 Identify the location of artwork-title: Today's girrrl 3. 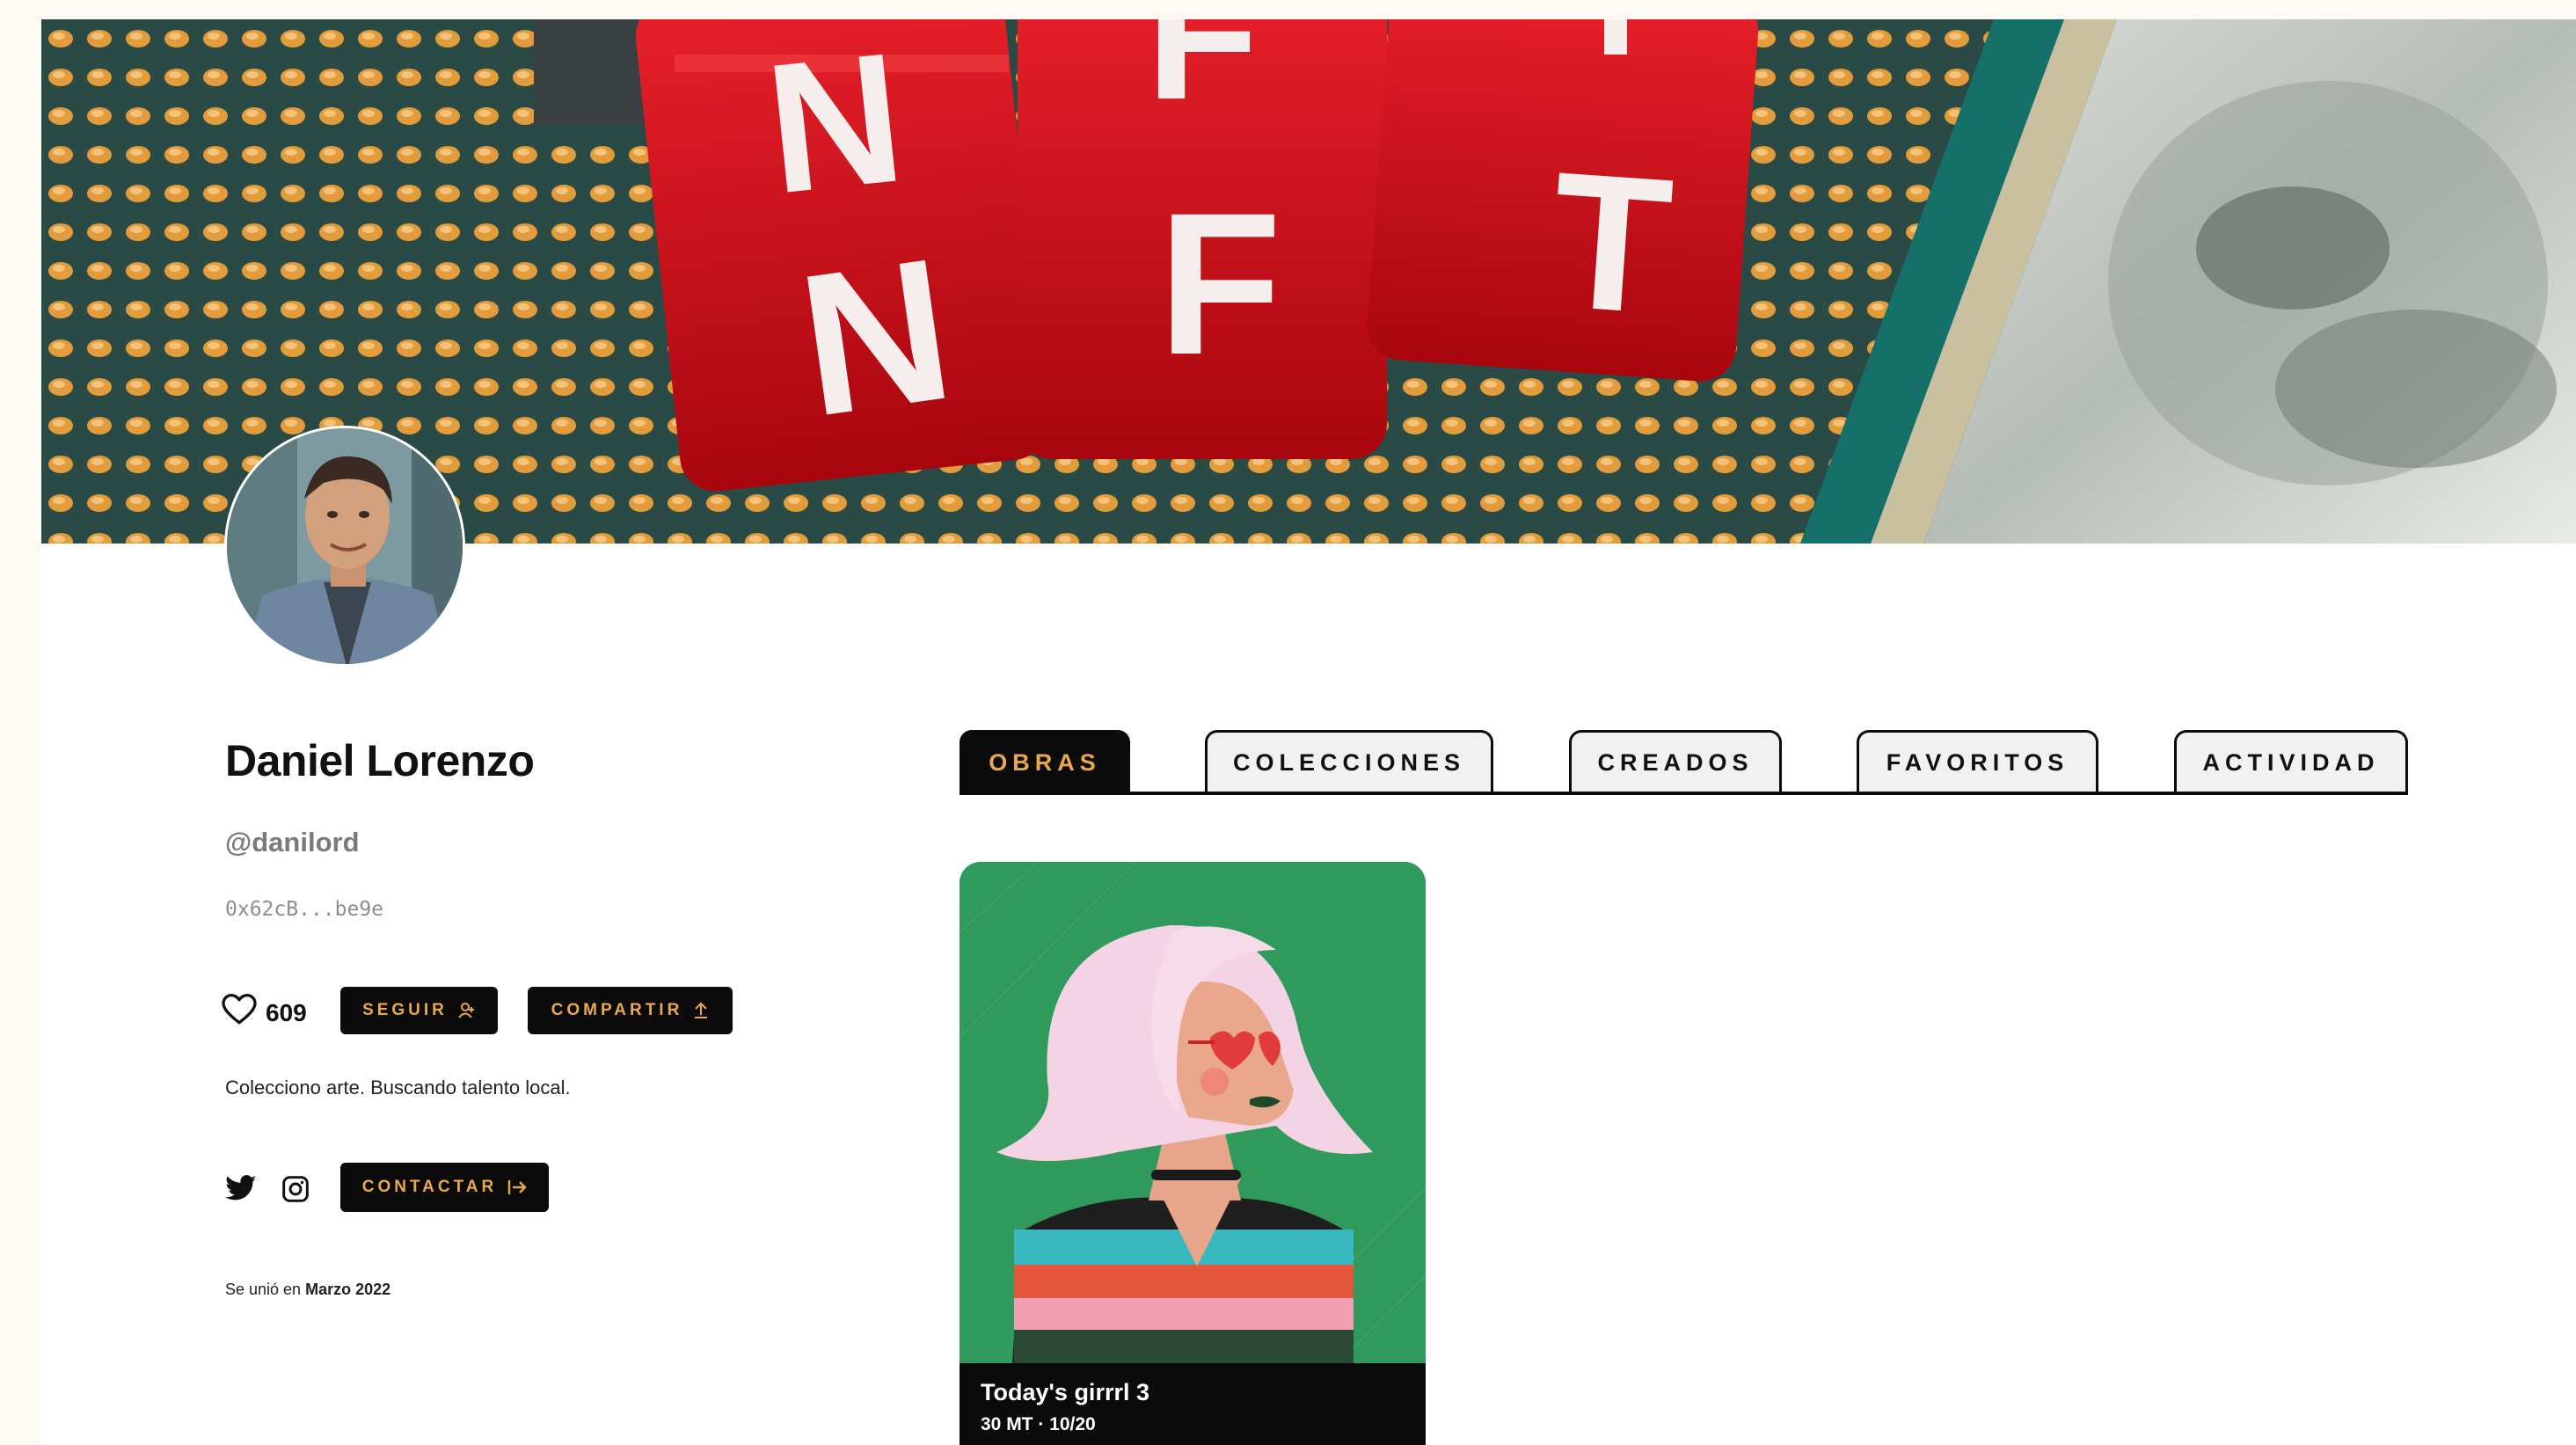
(1065, 1392).